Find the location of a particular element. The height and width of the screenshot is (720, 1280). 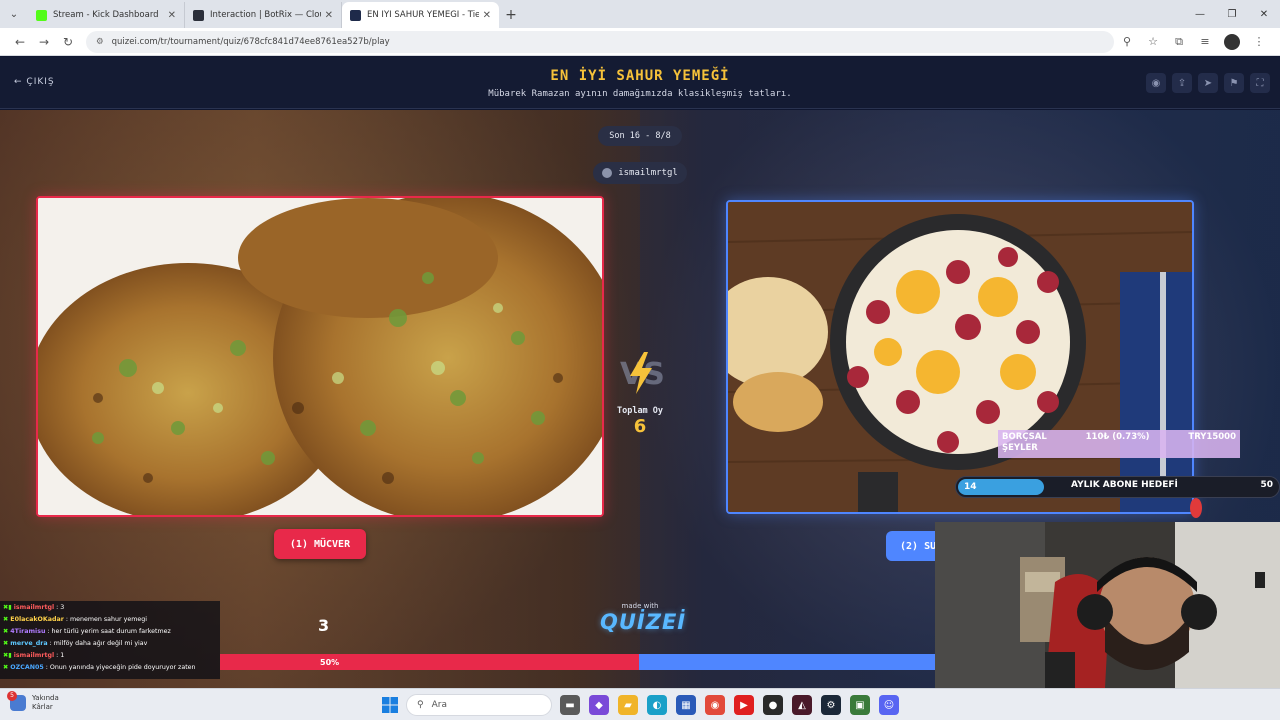

obs-icon: ● is located at coordinates (773, 705).